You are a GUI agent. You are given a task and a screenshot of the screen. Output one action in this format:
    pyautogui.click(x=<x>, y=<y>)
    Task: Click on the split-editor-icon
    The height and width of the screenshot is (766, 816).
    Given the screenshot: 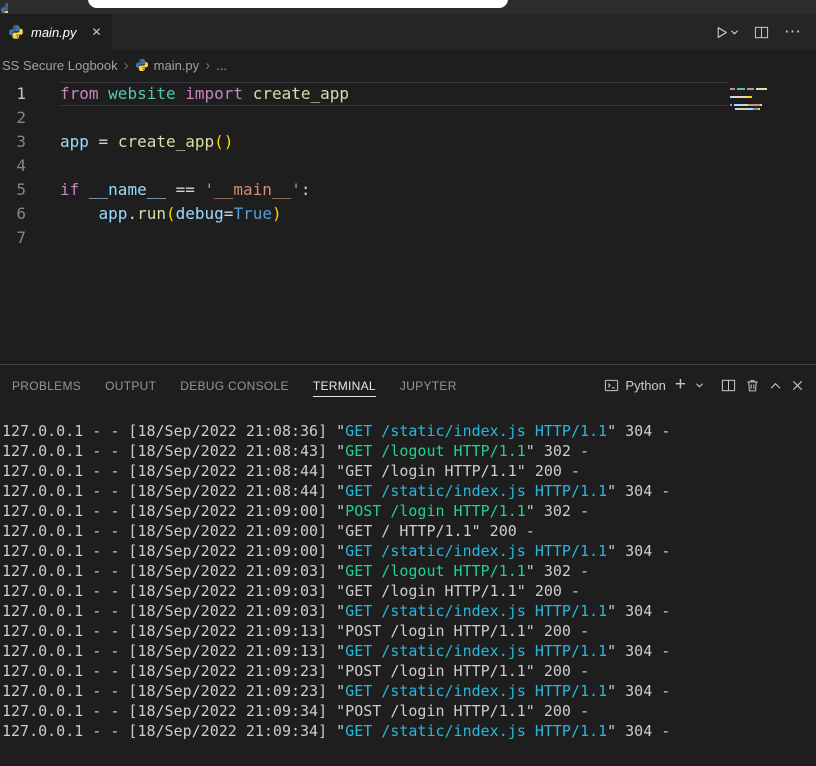 What is the action you would take?
    pyautogui.click(x=761, y=32)
    